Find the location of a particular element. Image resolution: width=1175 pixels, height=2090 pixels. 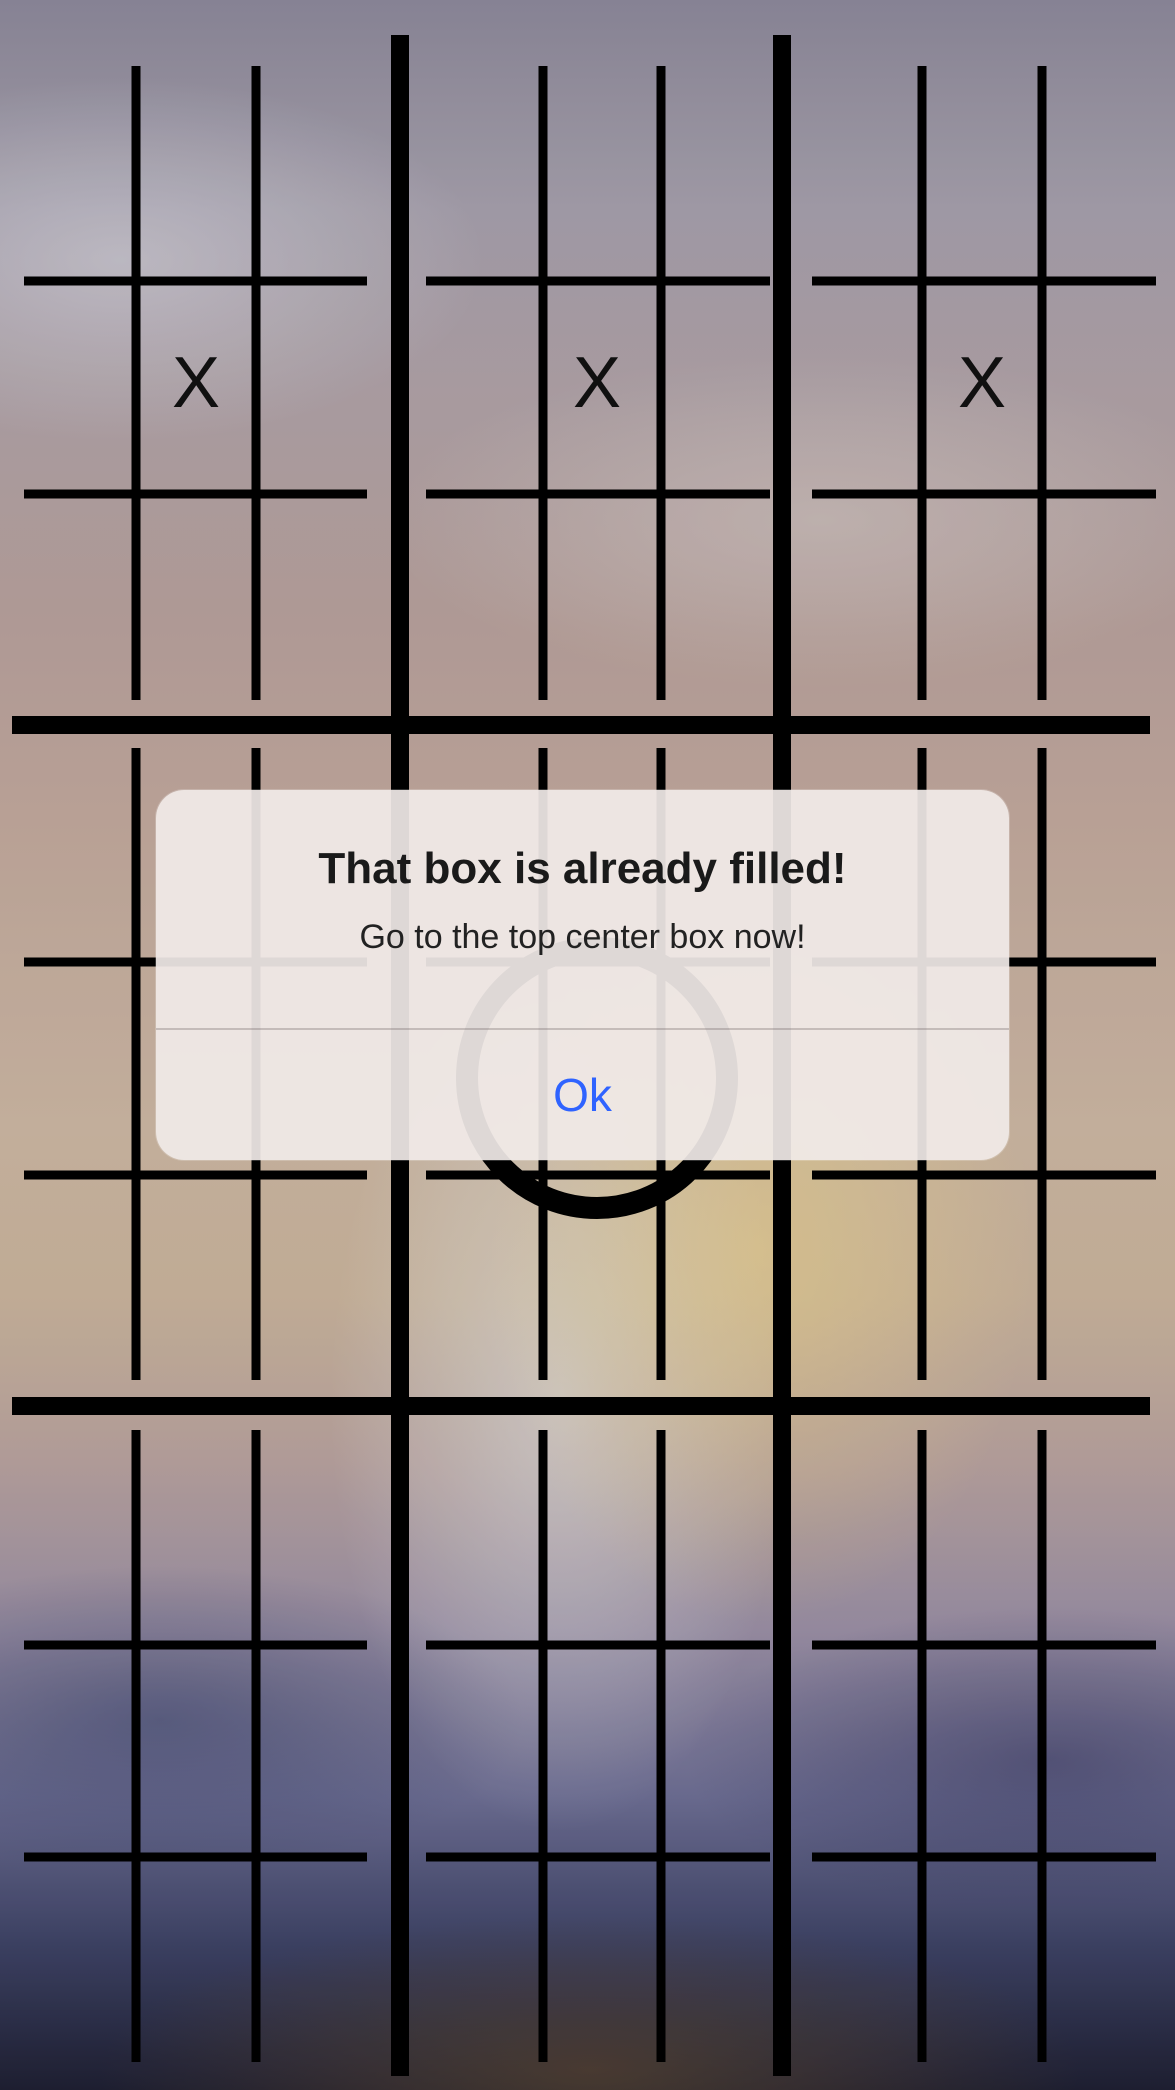

alert-message: Go to the top center box now! is located at coordinates (582, 937).